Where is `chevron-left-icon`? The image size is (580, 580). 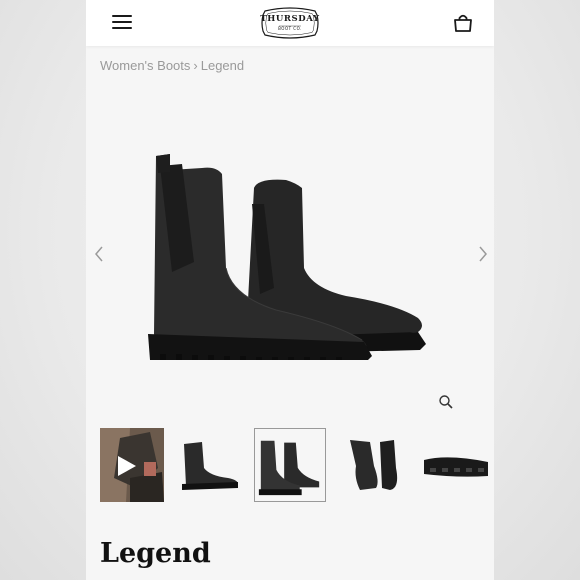
chevron-left-icon is located at coordinates (99, 254).